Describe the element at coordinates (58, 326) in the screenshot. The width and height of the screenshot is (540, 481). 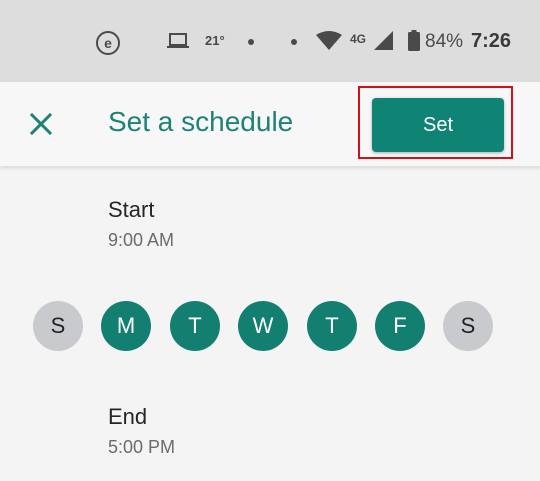
I see `day-toggle-sunday: S` at that location.